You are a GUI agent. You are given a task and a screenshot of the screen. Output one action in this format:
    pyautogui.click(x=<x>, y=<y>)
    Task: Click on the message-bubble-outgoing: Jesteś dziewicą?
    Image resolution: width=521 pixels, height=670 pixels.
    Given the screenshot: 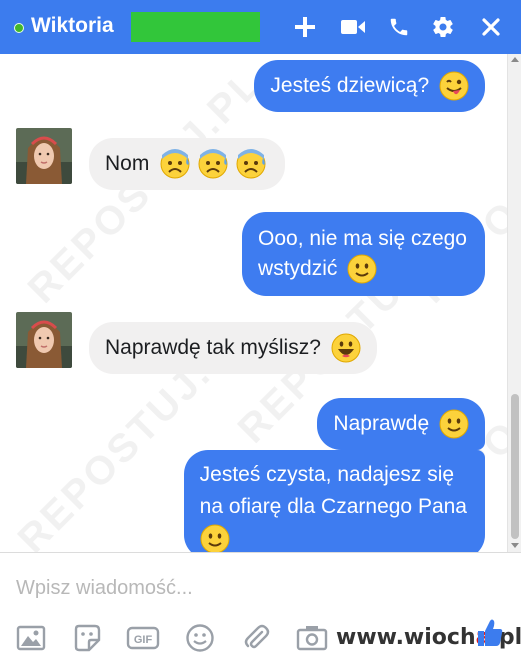 What is the action you would take?
    pyautogui.click(x=369, y=86)
    